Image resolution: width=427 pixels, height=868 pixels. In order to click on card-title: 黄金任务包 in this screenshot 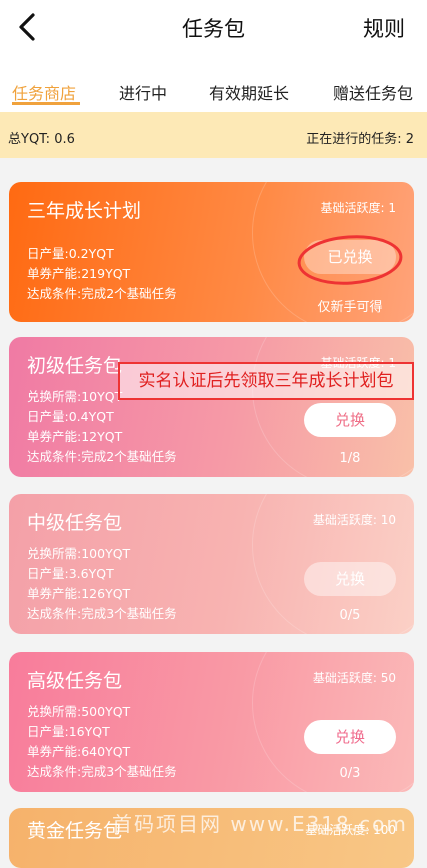, I will do `click(75, 831)`.